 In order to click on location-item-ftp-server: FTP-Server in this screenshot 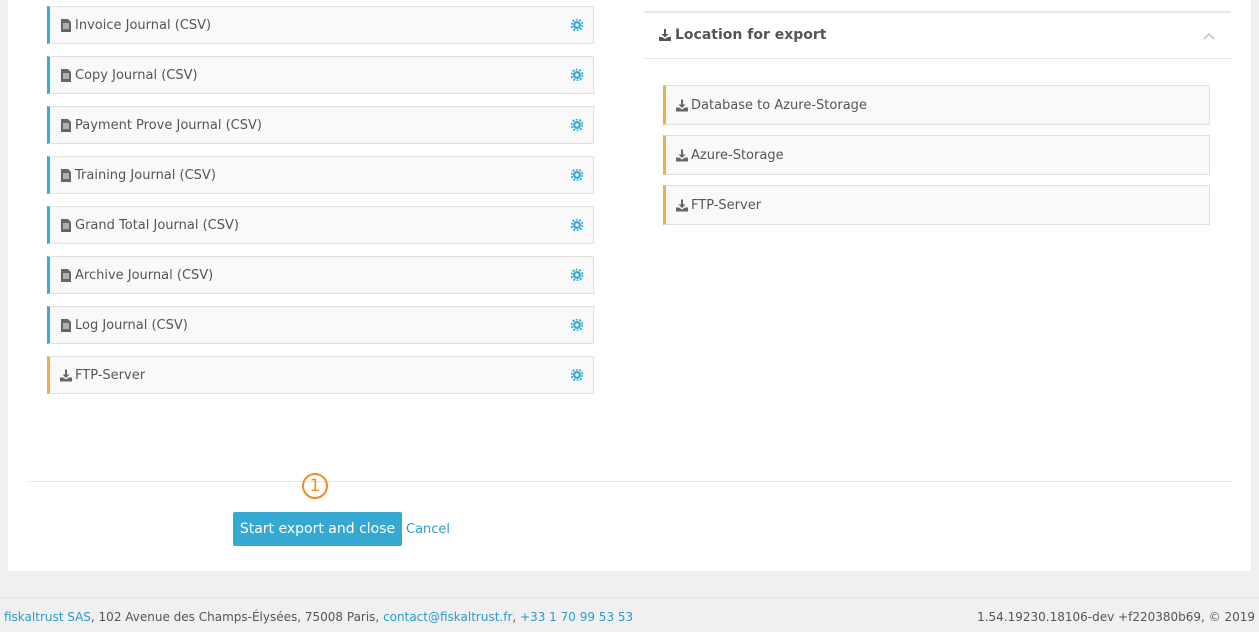, I will do `click(936, 205)`.